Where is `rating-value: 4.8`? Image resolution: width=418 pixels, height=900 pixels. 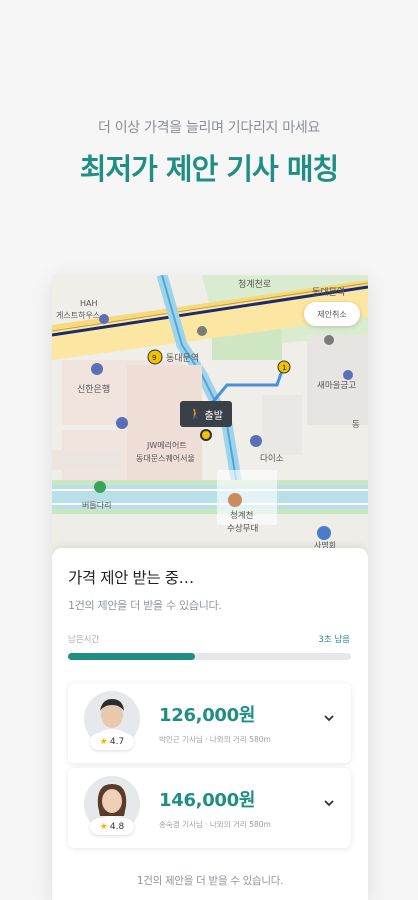 rating-value: 4.8 is located at coordinates (117, 826).